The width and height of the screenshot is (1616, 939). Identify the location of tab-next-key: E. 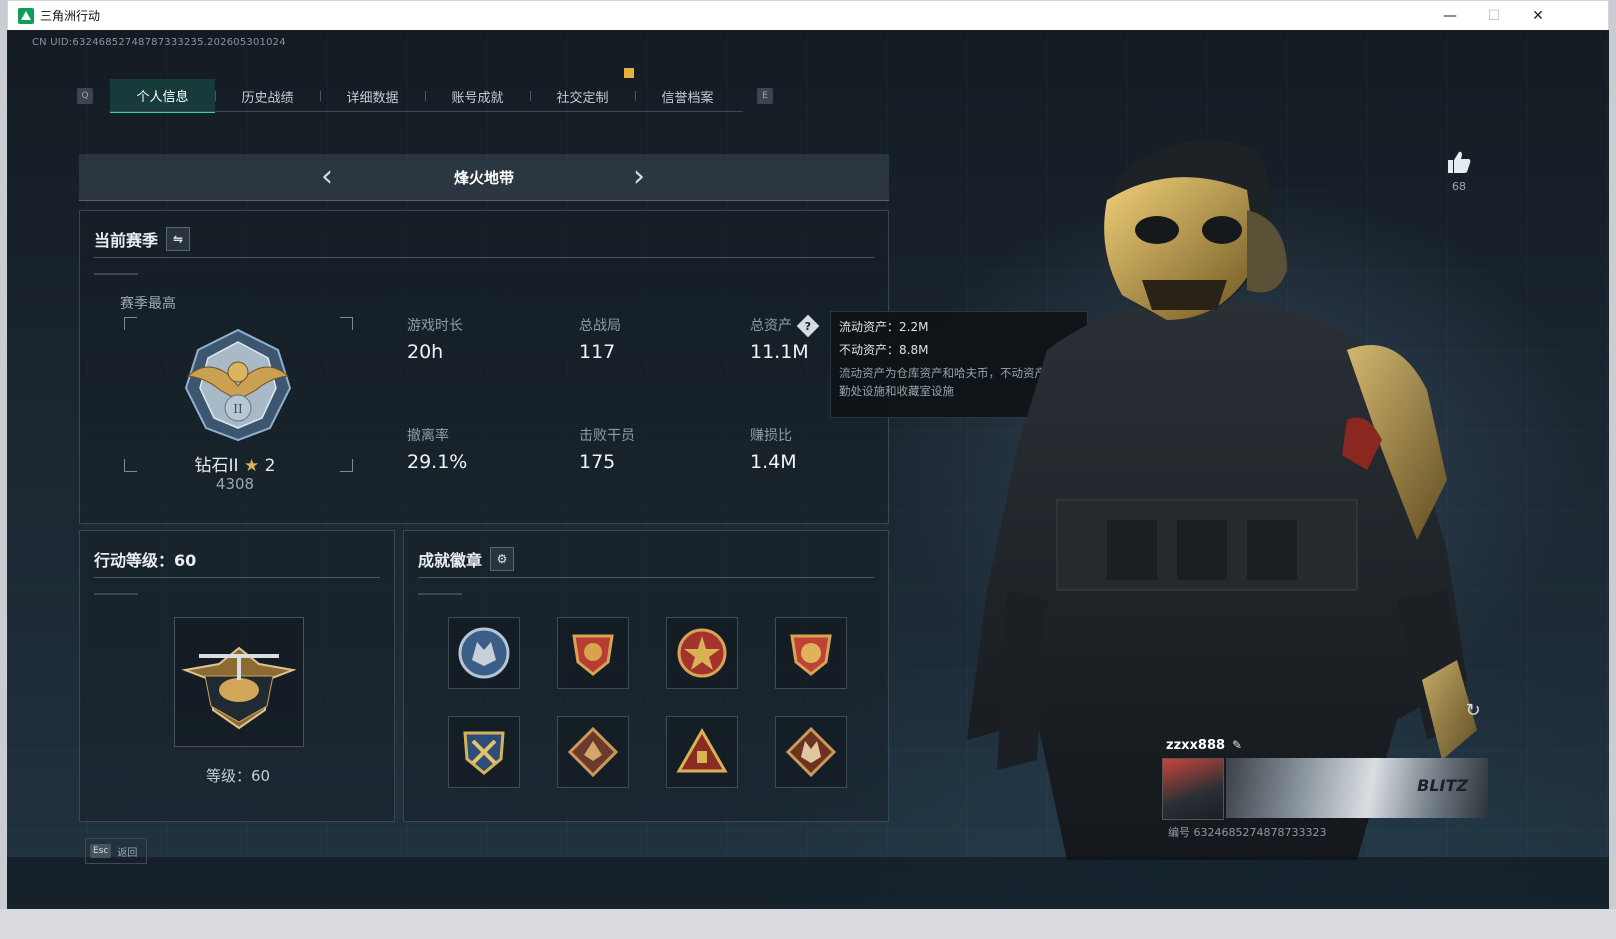
(765, 96).